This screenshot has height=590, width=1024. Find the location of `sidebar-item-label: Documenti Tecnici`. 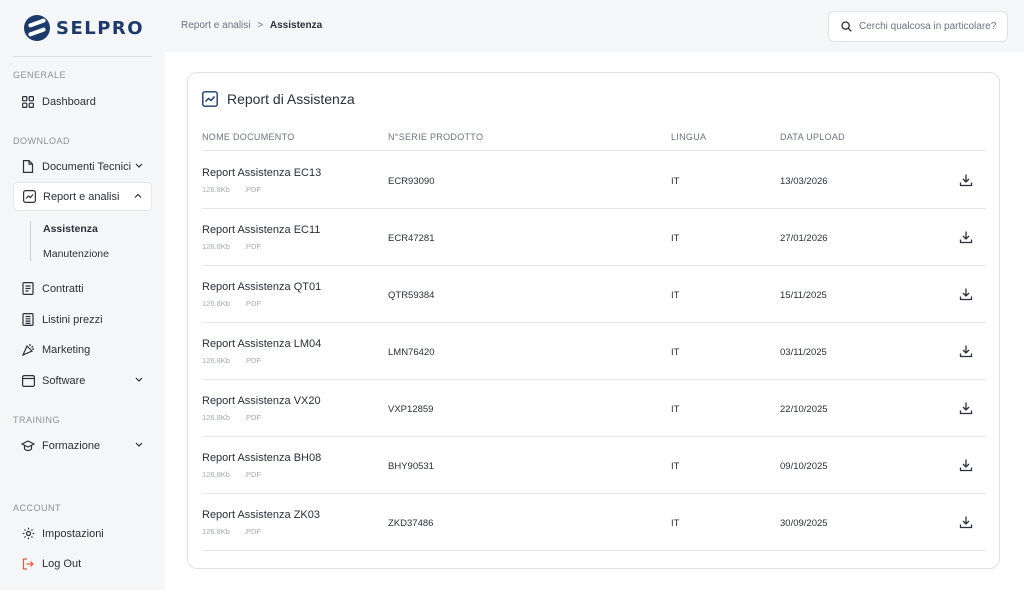

sidebar-item-label: Documenti Tecnici is located at coordinates (87, 166).